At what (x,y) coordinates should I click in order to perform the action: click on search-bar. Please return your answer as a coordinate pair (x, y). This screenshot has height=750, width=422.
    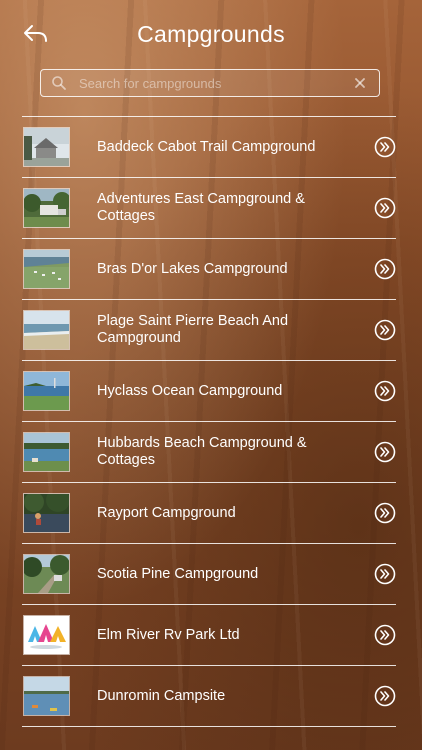
    Looking at the image, I should click on (210, 83).